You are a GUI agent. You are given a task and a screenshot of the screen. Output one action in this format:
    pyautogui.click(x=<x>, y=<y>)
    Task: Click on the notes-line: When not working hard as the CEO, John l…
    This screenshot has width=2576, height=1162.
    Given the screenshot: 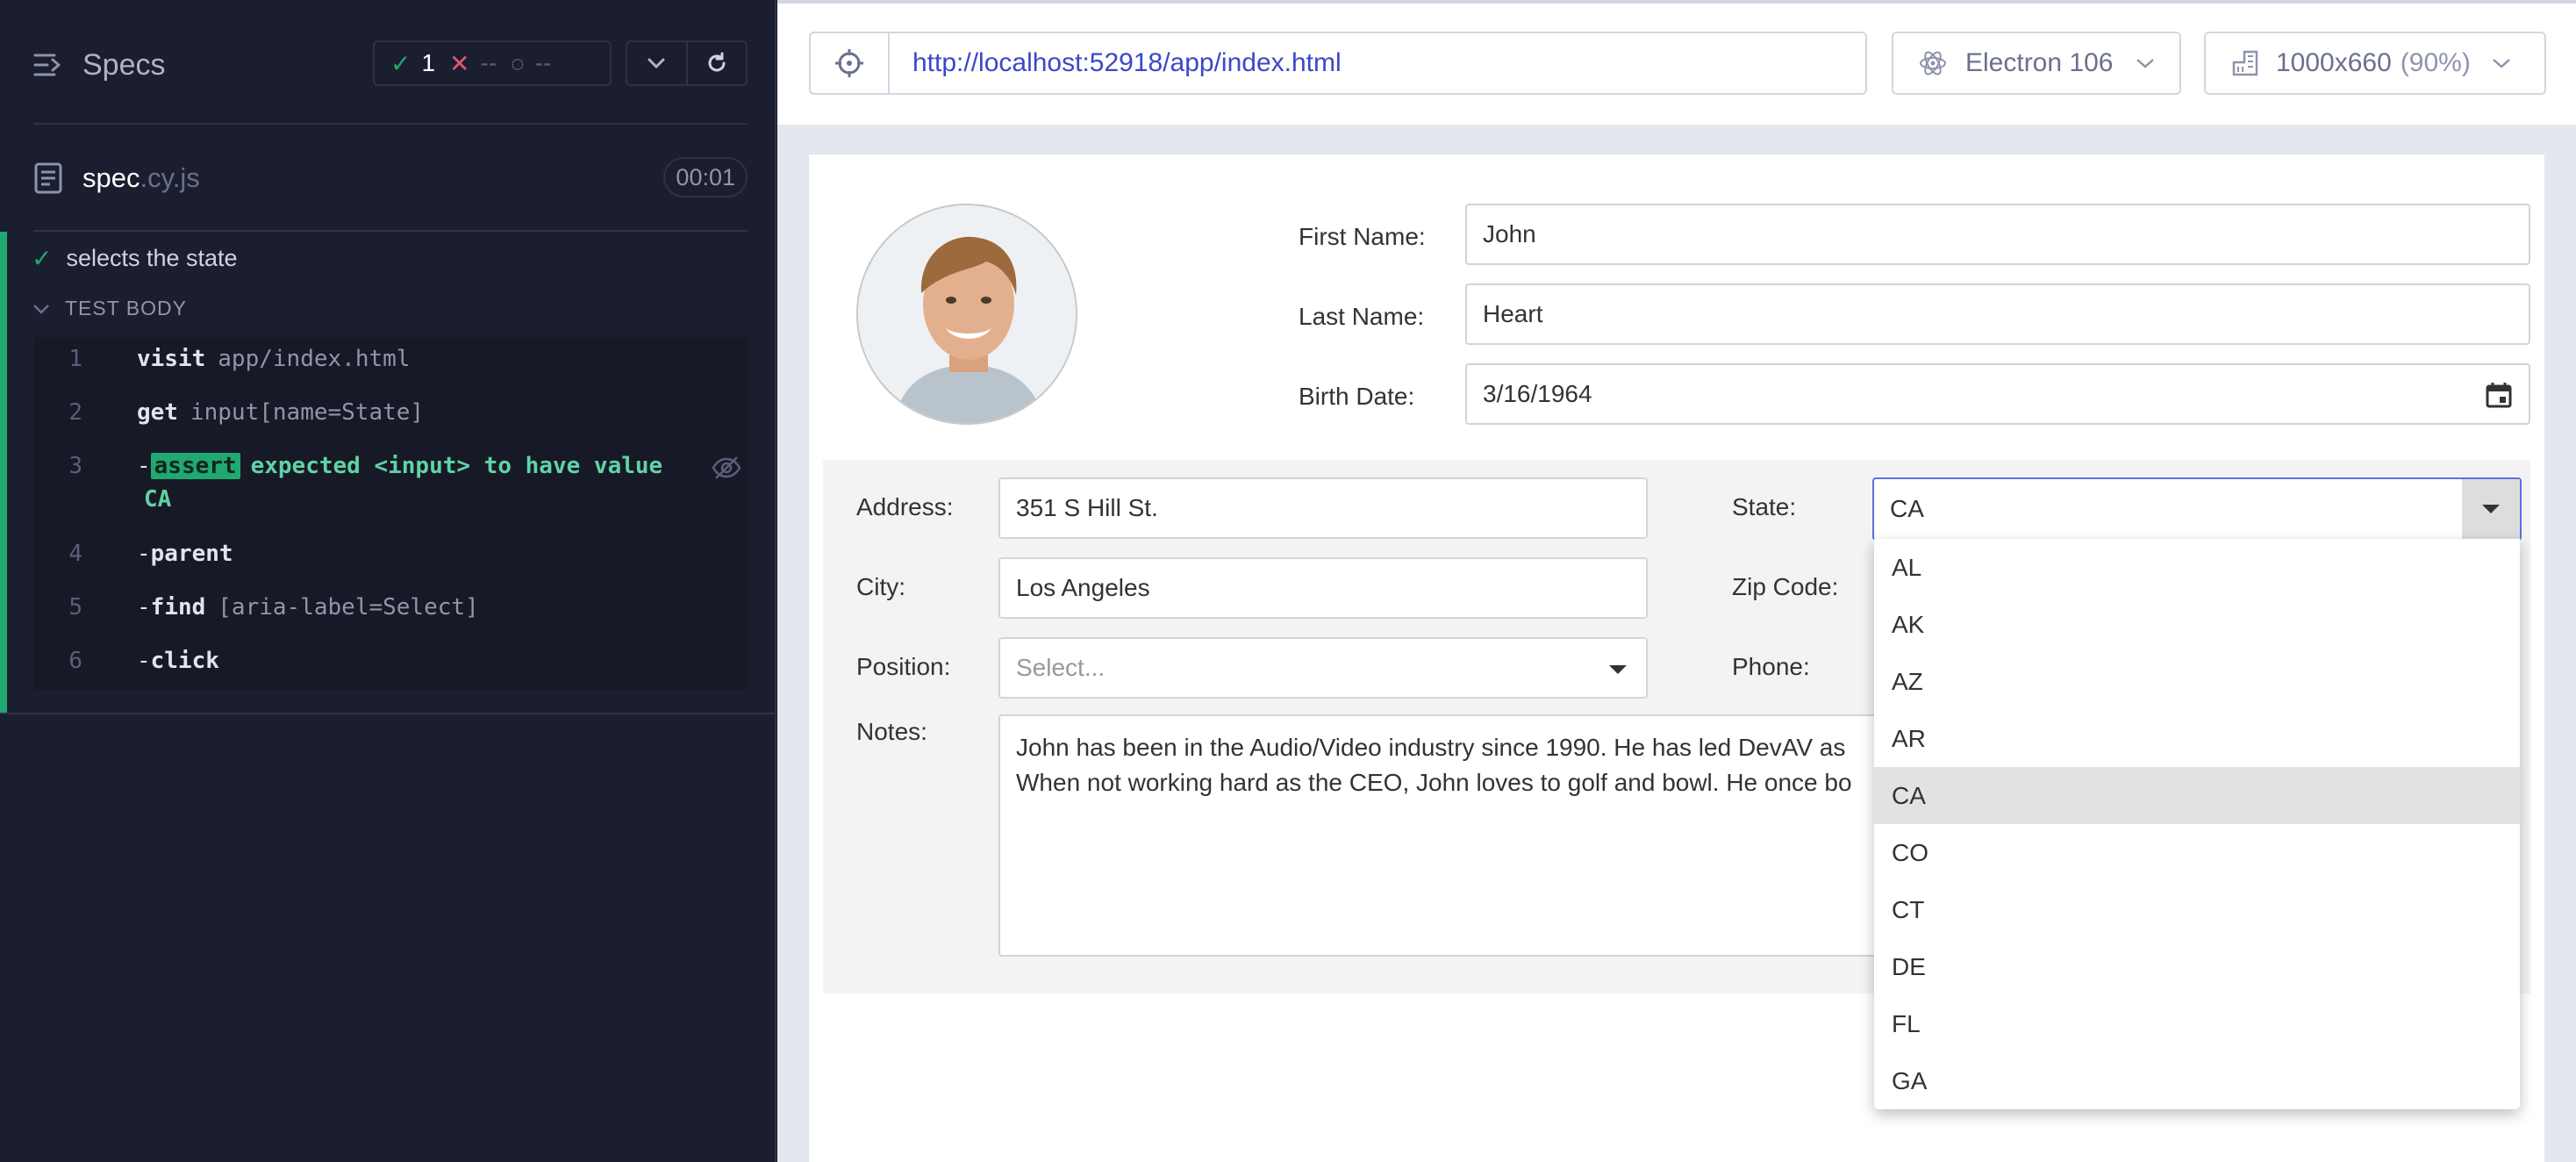 What is the action you would take?
    pyautogui.click(x=1434, y=782)
    